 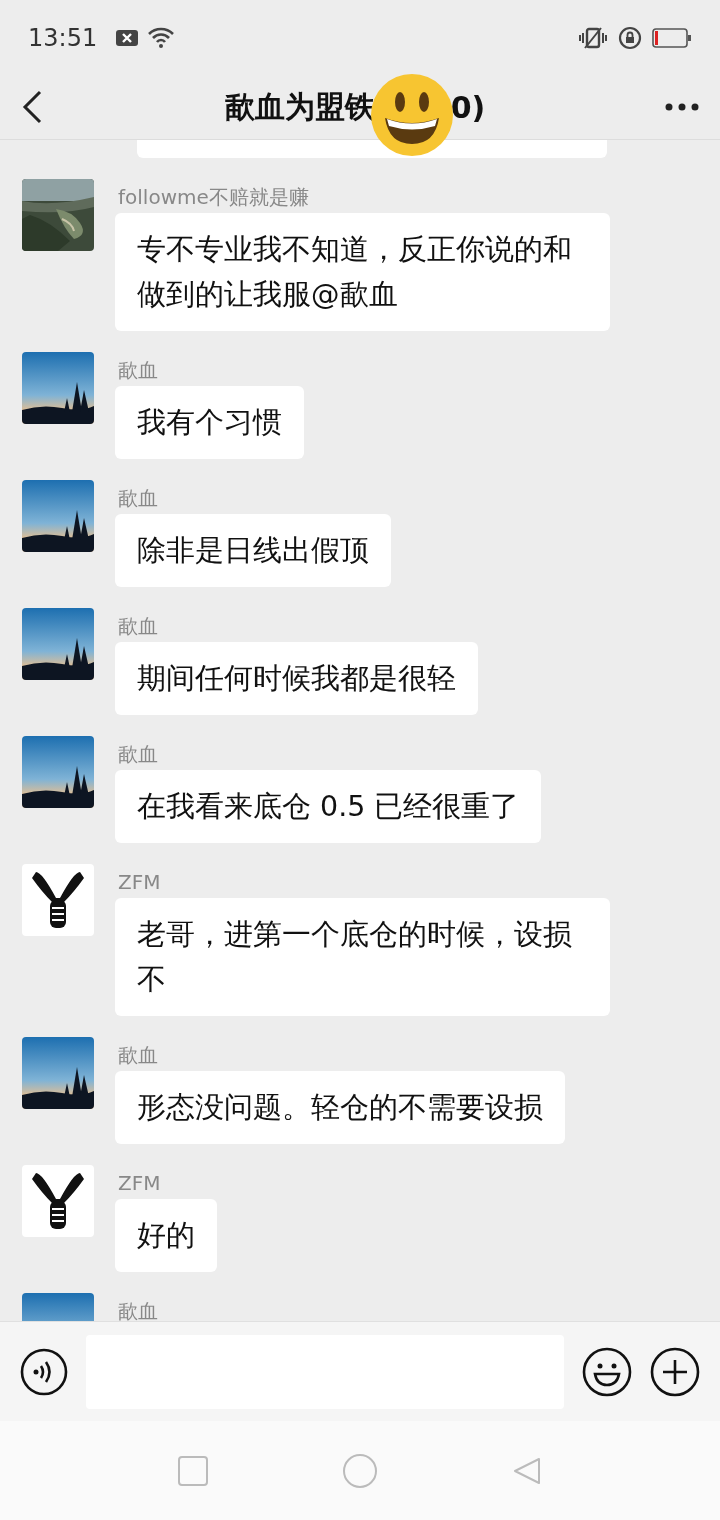 What do you see at coordinates (299, 106) in the screenshot?
I see `chat-title: 歃血为盟铁` at bounding box center [299, 106].